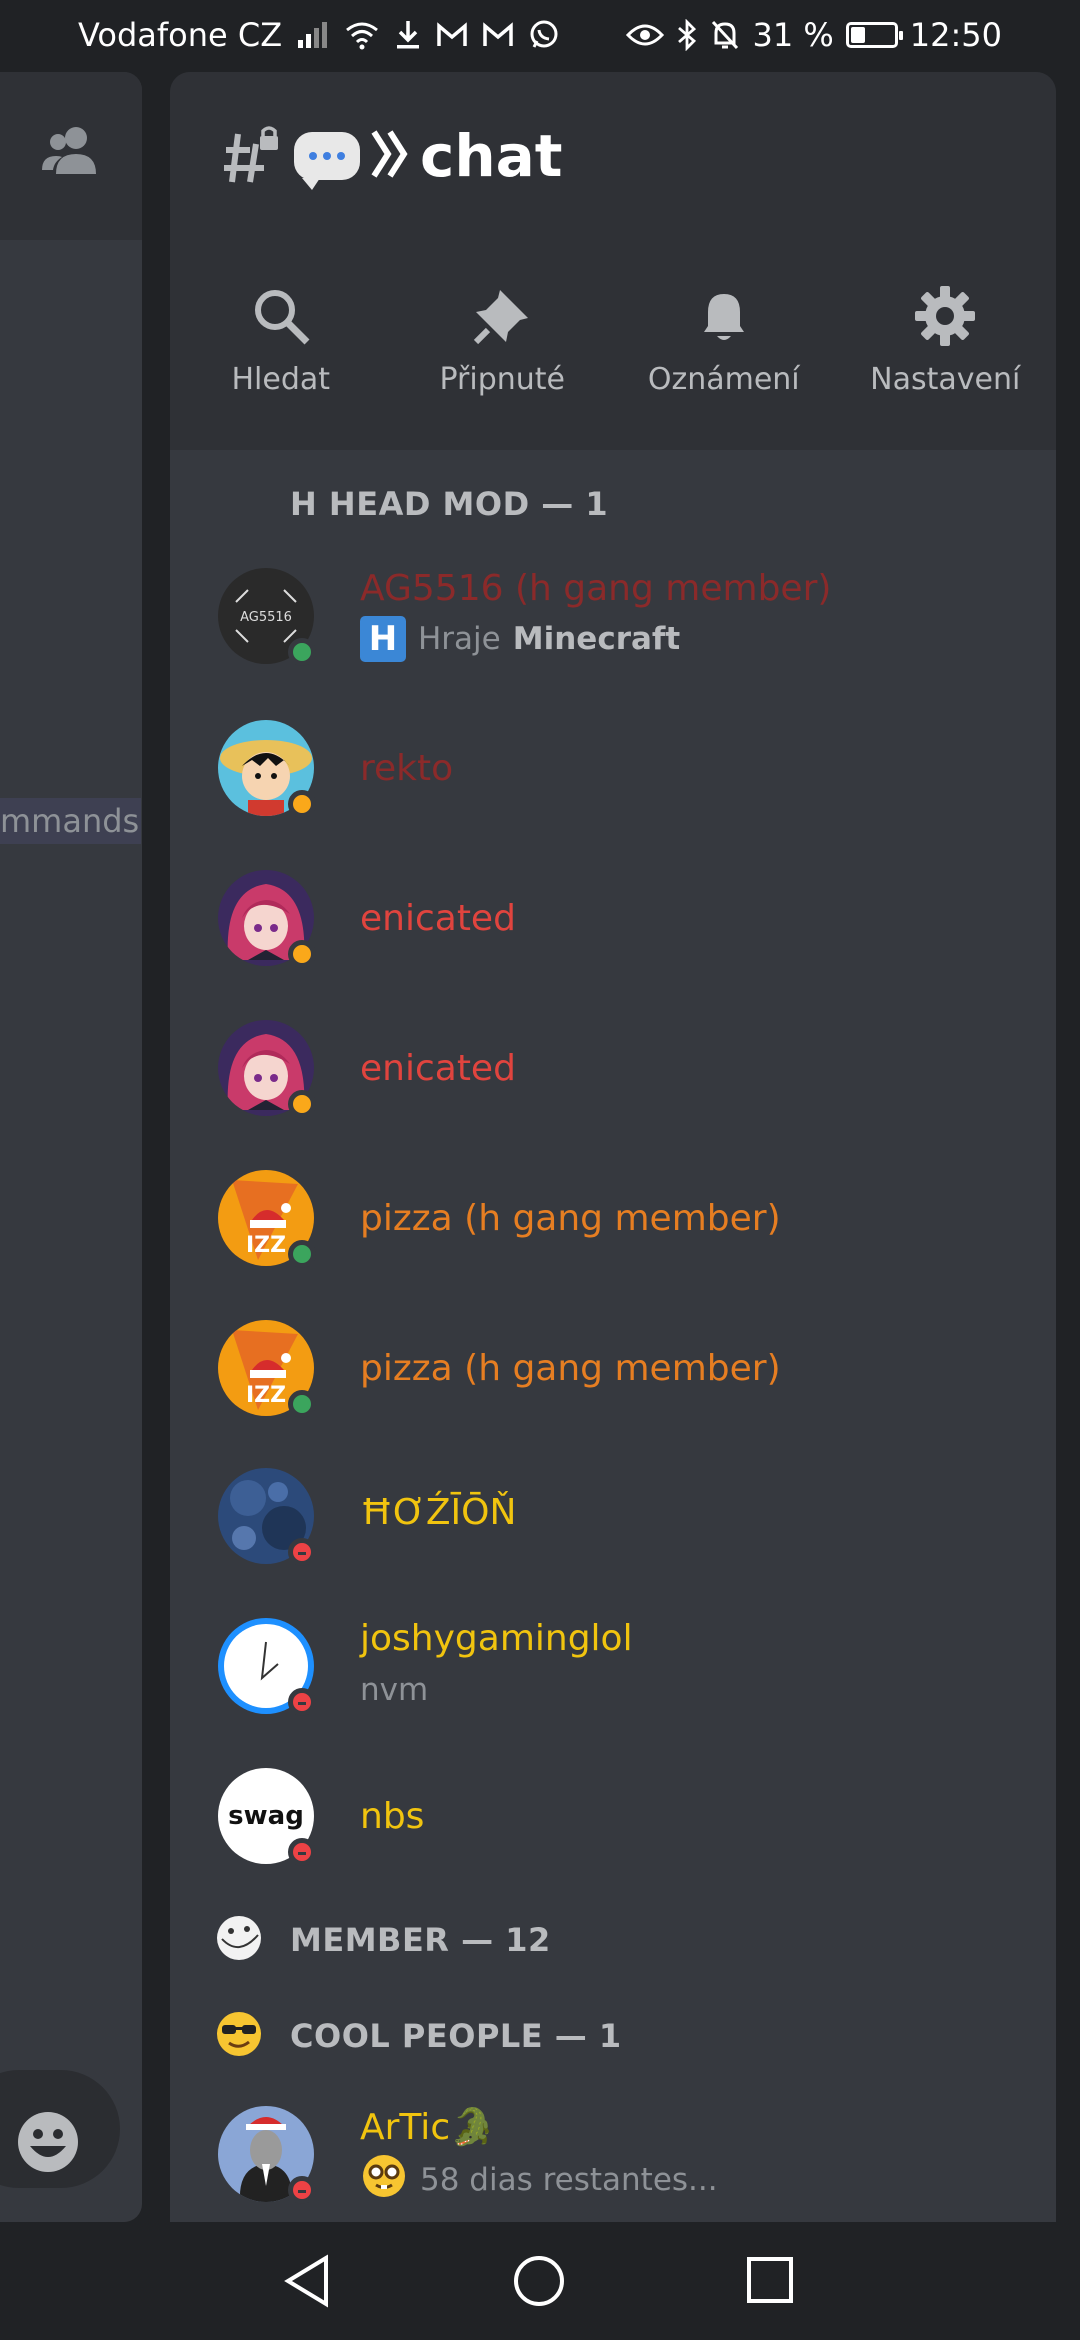  Describe the element at coordinates (390, 156) in the screenshot. I see `double-chevron-icon` at that location.